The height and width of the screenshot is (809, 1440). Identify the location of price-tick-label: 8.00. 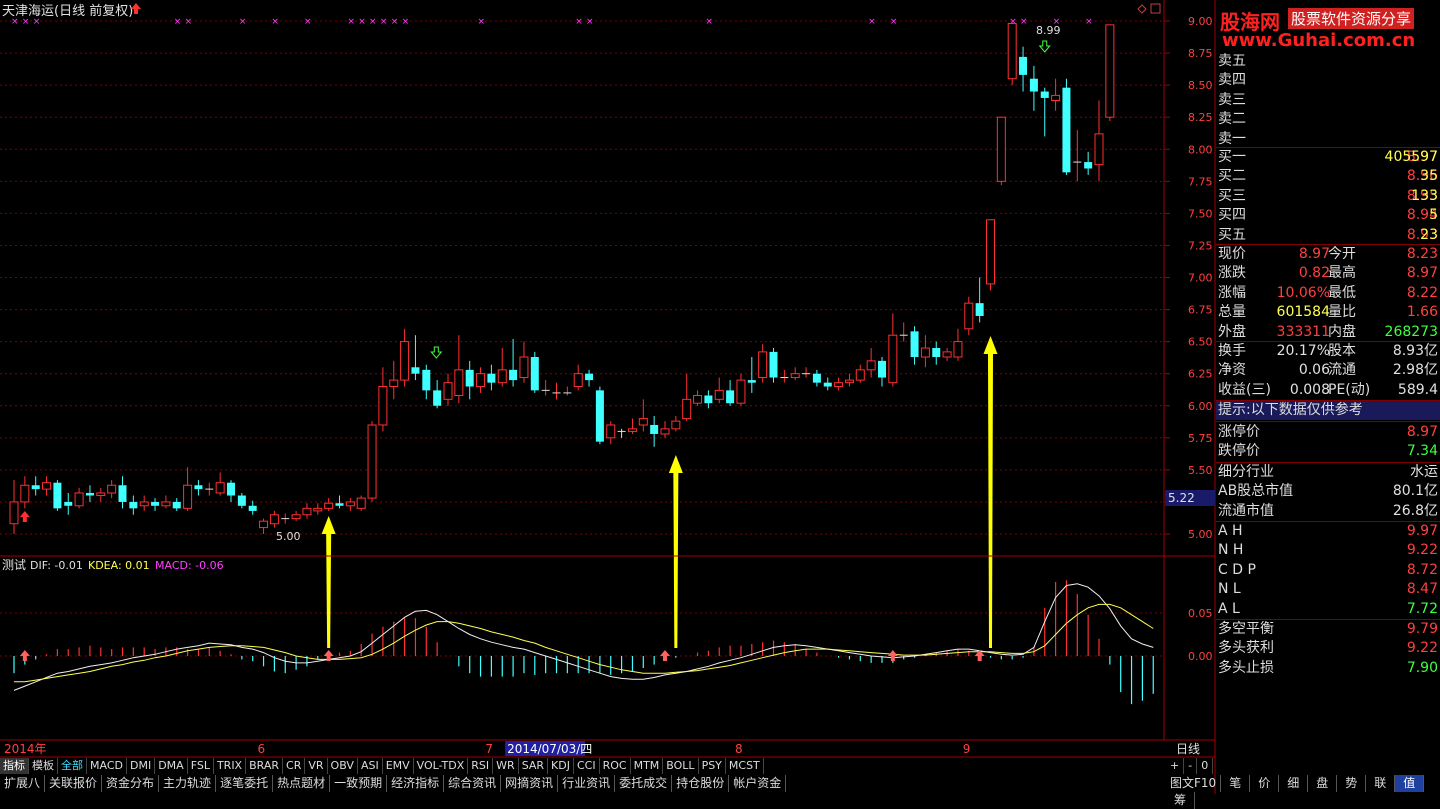
(1200, 149).